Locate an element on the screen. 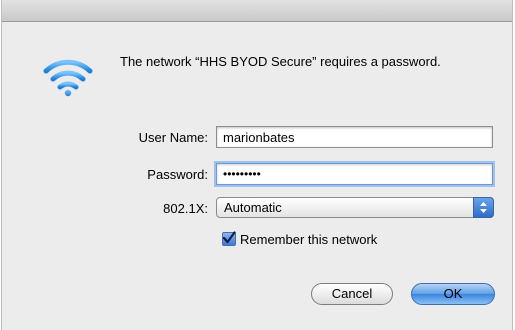  remember-checkbox is located at coordinates (229, 238).